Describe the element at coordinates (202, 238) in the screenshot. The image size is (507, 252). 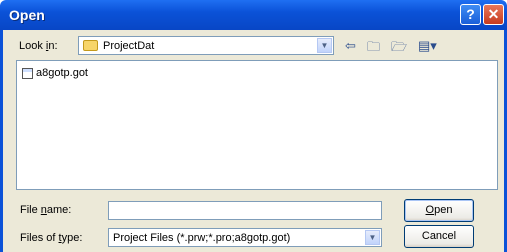
I see `file-type-value: Project Files (*.prw;*.pro;a8gotp.got)` at that location.